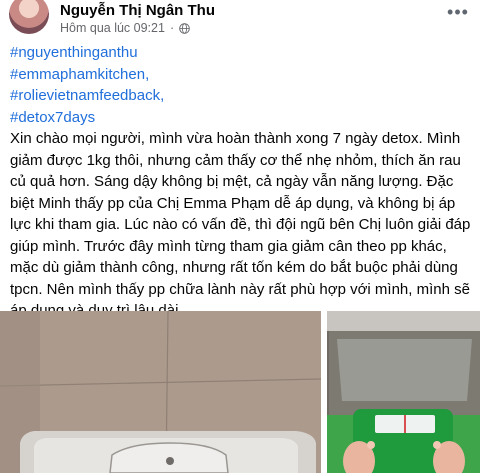  Describe the element at coordinates (241, 53) in the screenshot. I see `hashtag-link: #nguyenthinganthu` at that location.